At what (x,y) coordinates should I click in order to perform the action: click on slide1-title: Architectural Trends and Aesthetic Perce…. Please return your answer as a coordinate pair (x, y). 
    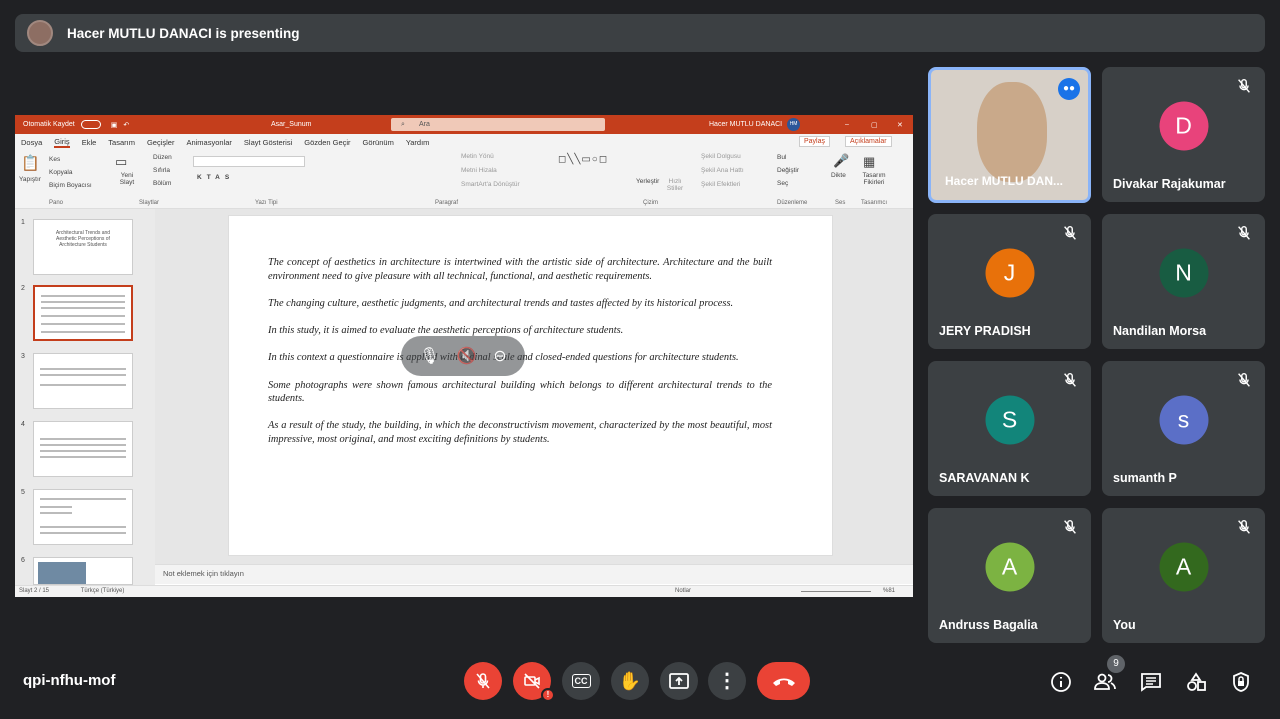
    Looking at the image, I should click on (83, 239).